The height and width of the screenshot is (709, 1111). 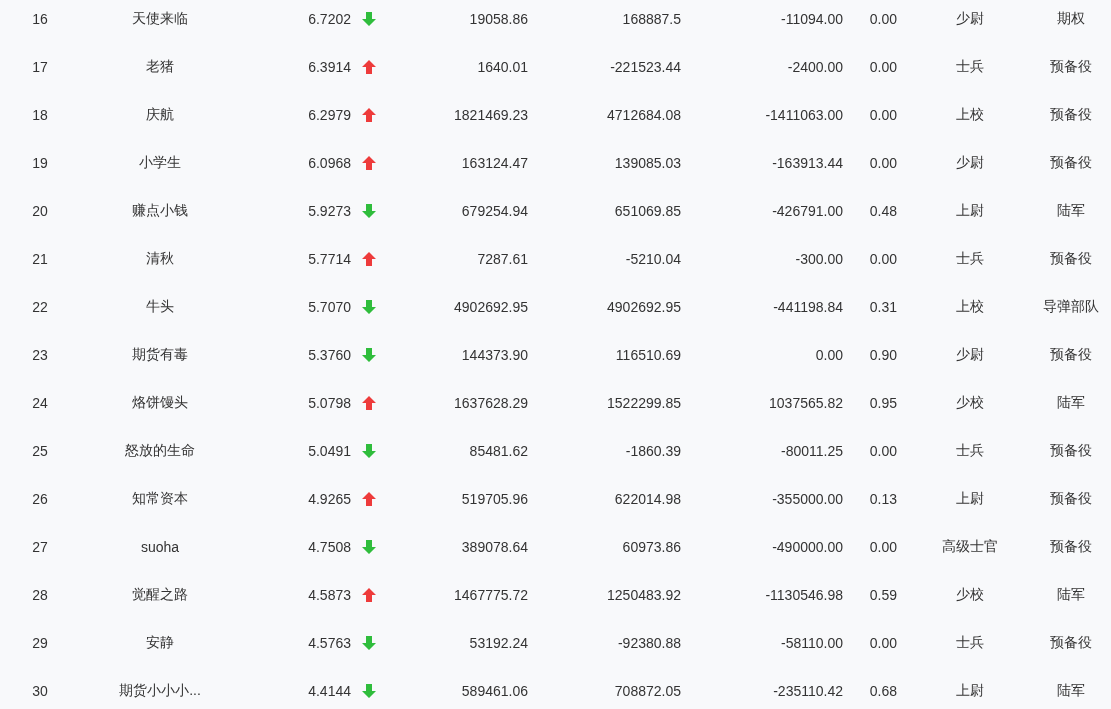 What do you see at coordinates (498, 643) in the screenshot?
I see `table-cell: 53192.24` at bounding box center [498, 643].